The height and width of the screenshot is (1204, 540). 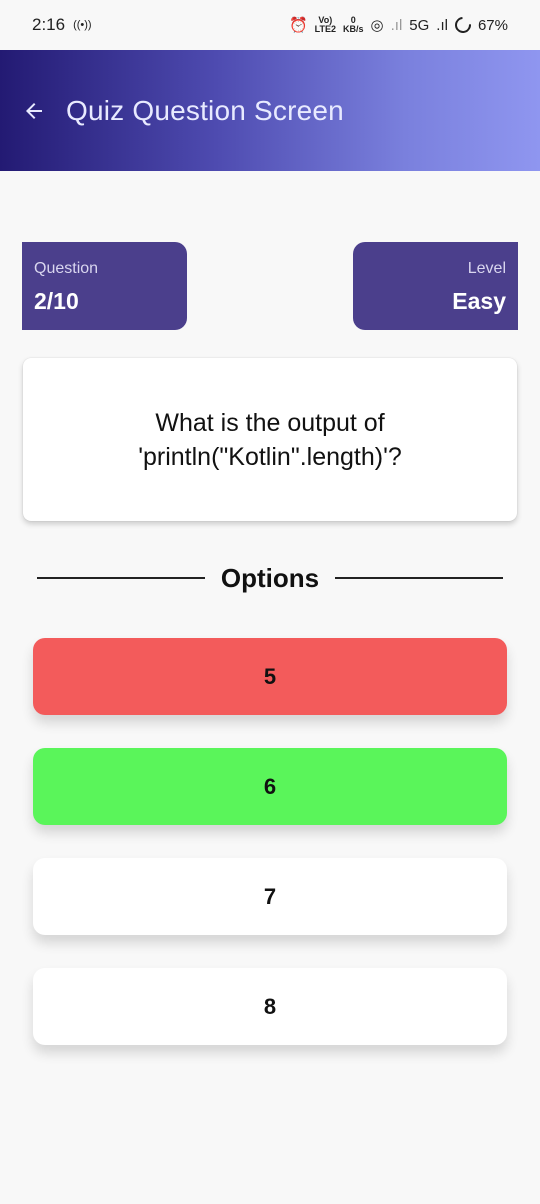 I want to click on option-label: 8, so click(x=270, y=1006).